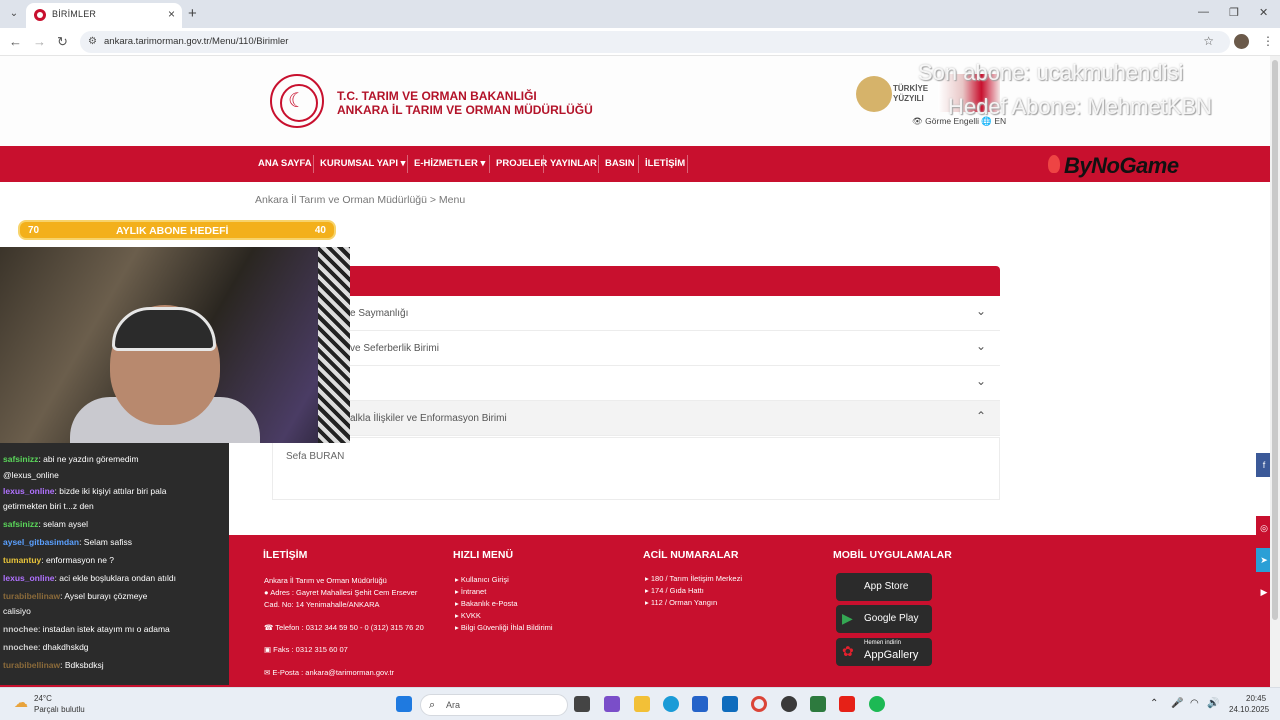 Image resolution: width=1280 pixels, height=720 pixels. I want to click on nav-kurumsal-yapi: KURUMSAL YAPI ▾, so click(362, 163).